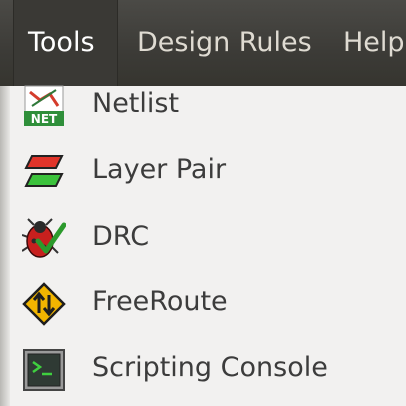  Describe the element at coordinates (44, 238) in the screenshot. I see `drc-icon` at that location.